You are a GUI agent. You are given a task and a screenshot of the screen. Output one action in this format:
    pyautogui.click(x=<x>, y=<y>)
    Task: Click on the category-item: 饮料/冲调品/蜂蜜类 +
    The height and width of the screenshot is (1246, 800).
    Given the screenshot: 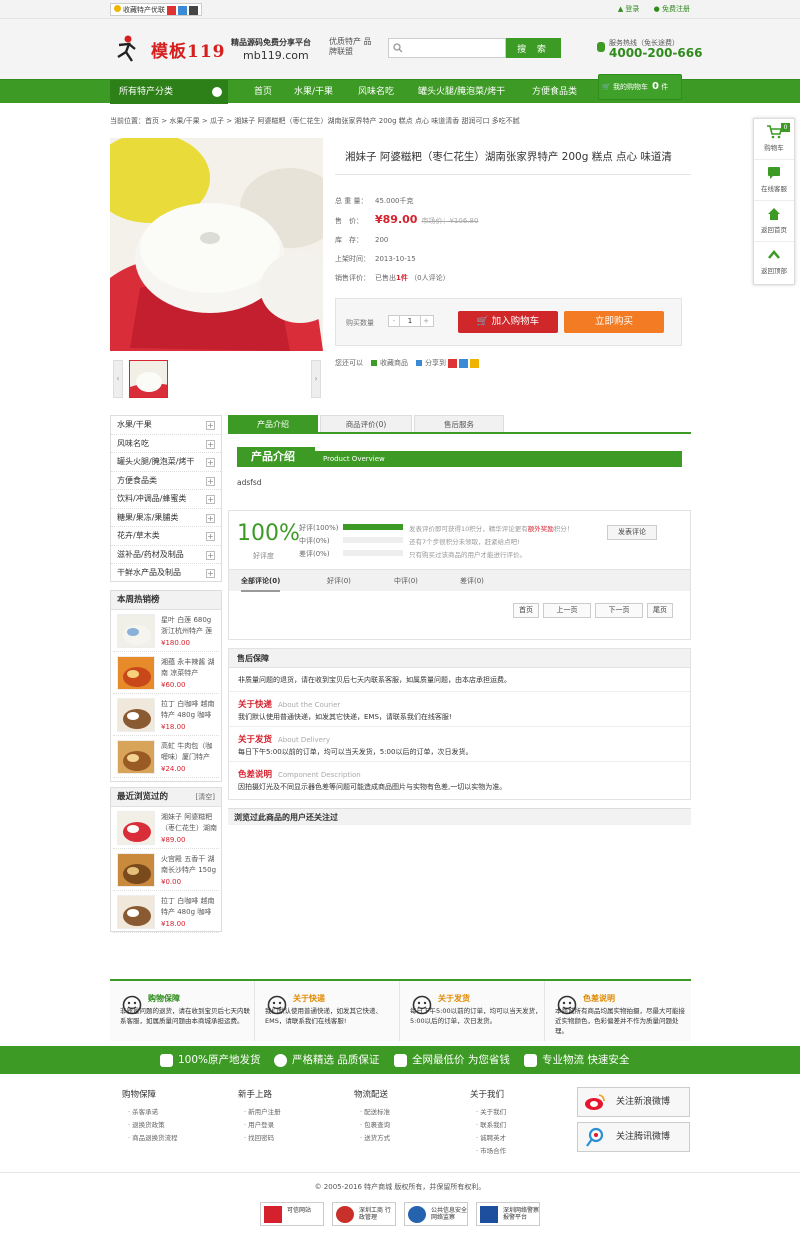 What is the action you would take?
    pyautogui.click(x=166, y=499)
    